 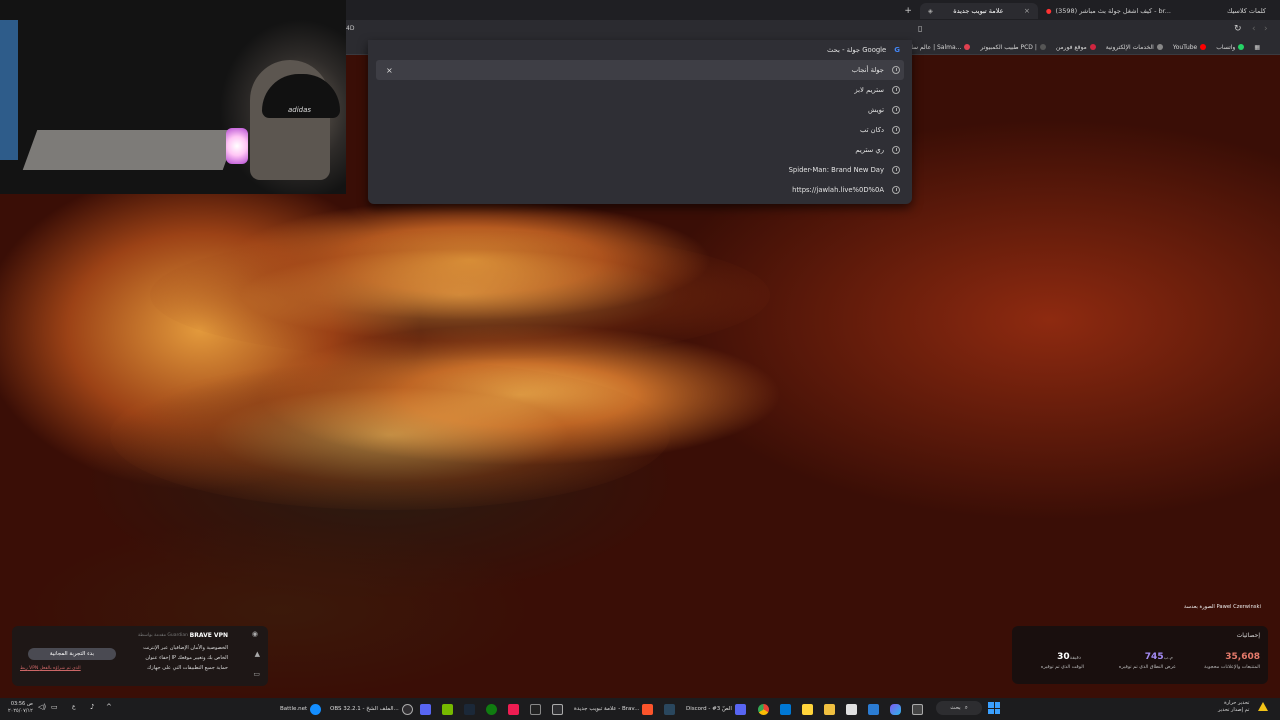 I want to click on plus-icon: +, so click(x=908, y=11).